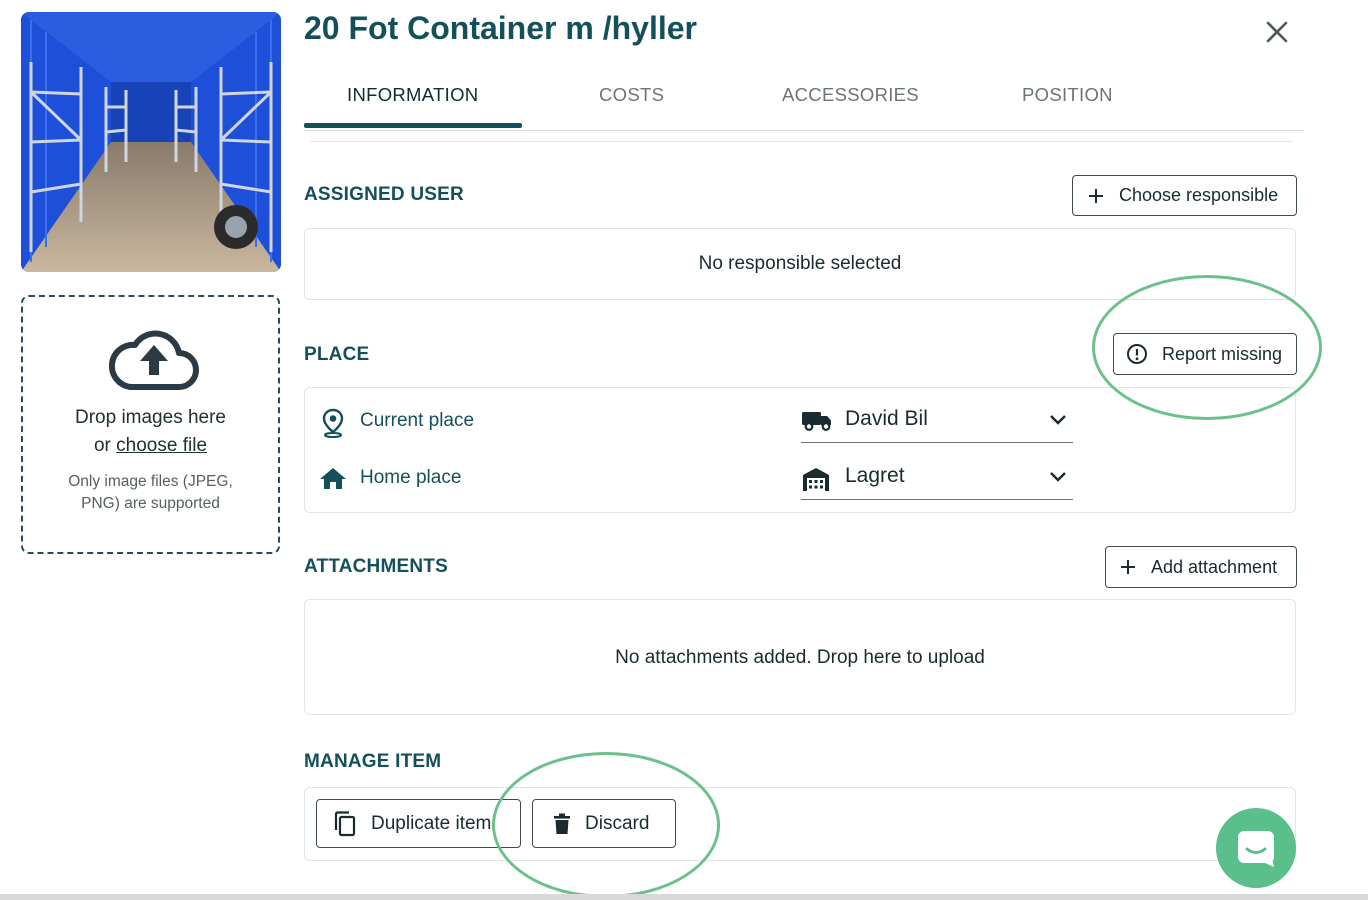  I want to click on home-icon, so click(333, 480).